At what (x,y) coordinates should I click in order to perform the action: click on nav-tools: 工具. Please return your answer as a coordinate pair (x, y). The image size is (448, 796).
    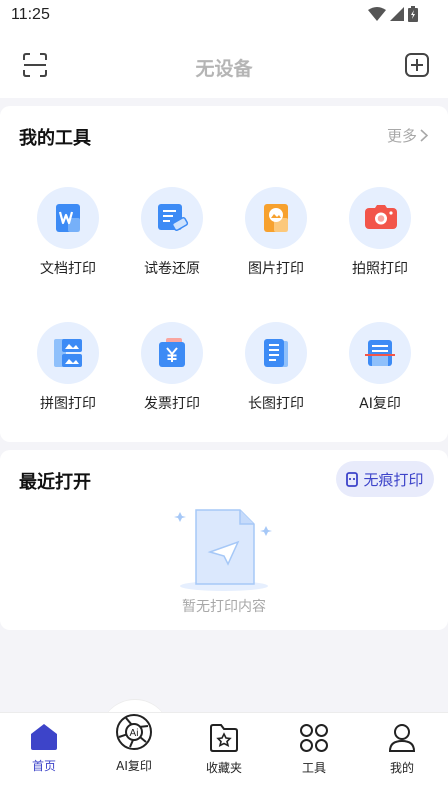
    Looking at the image, I should click on (314, 749).